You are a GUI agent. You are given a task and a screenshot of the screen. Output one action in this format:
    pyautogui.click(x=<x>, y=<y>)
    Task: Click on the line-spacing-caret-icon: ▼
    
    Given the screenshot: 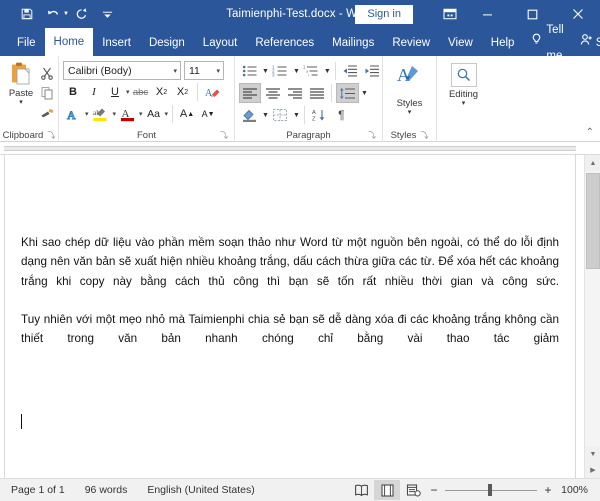 What is the action you would take?
    pyautogui.click(x=364, y=93)
    